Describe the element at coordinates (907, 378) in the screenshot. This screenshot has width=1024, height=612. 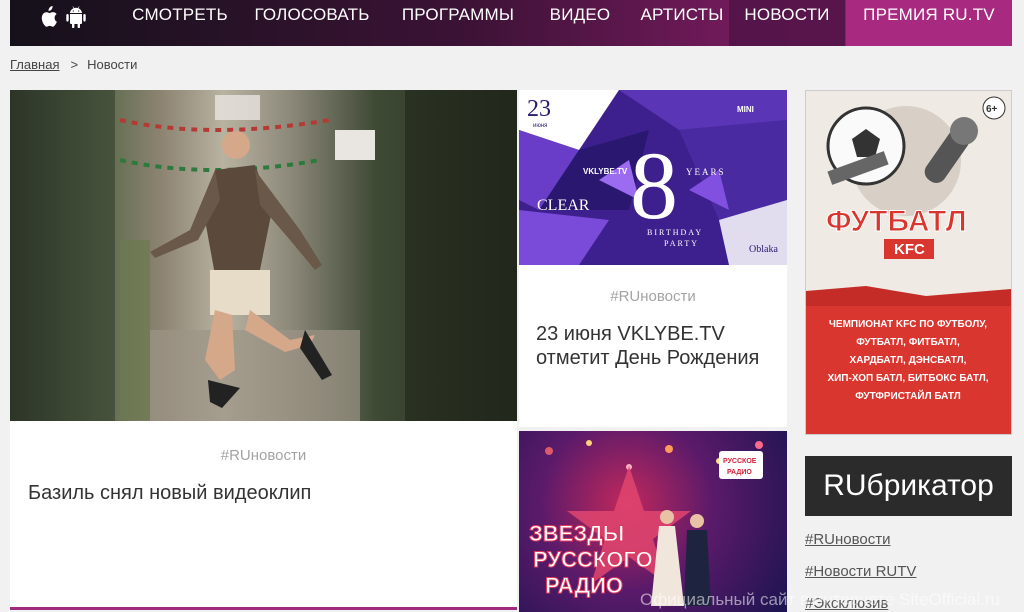
I see `ad-line-4: ХИП-ХОП БАТЛ, БИТБОКС БАТЛ,` at that location.